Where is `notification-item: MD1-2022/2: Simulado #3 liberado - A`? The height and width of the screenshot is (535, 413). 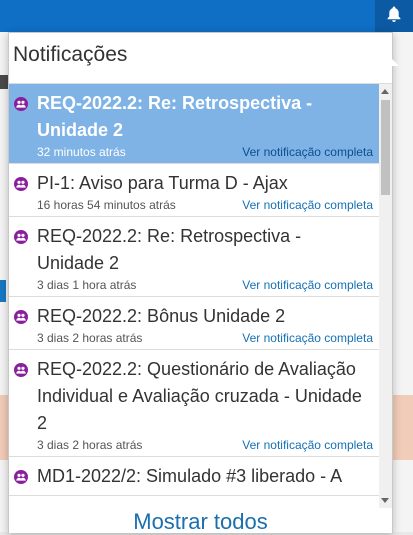 notification-item: MD1-2022/2: Simulado #3 liberado - A is located at coordinates (194, 476).